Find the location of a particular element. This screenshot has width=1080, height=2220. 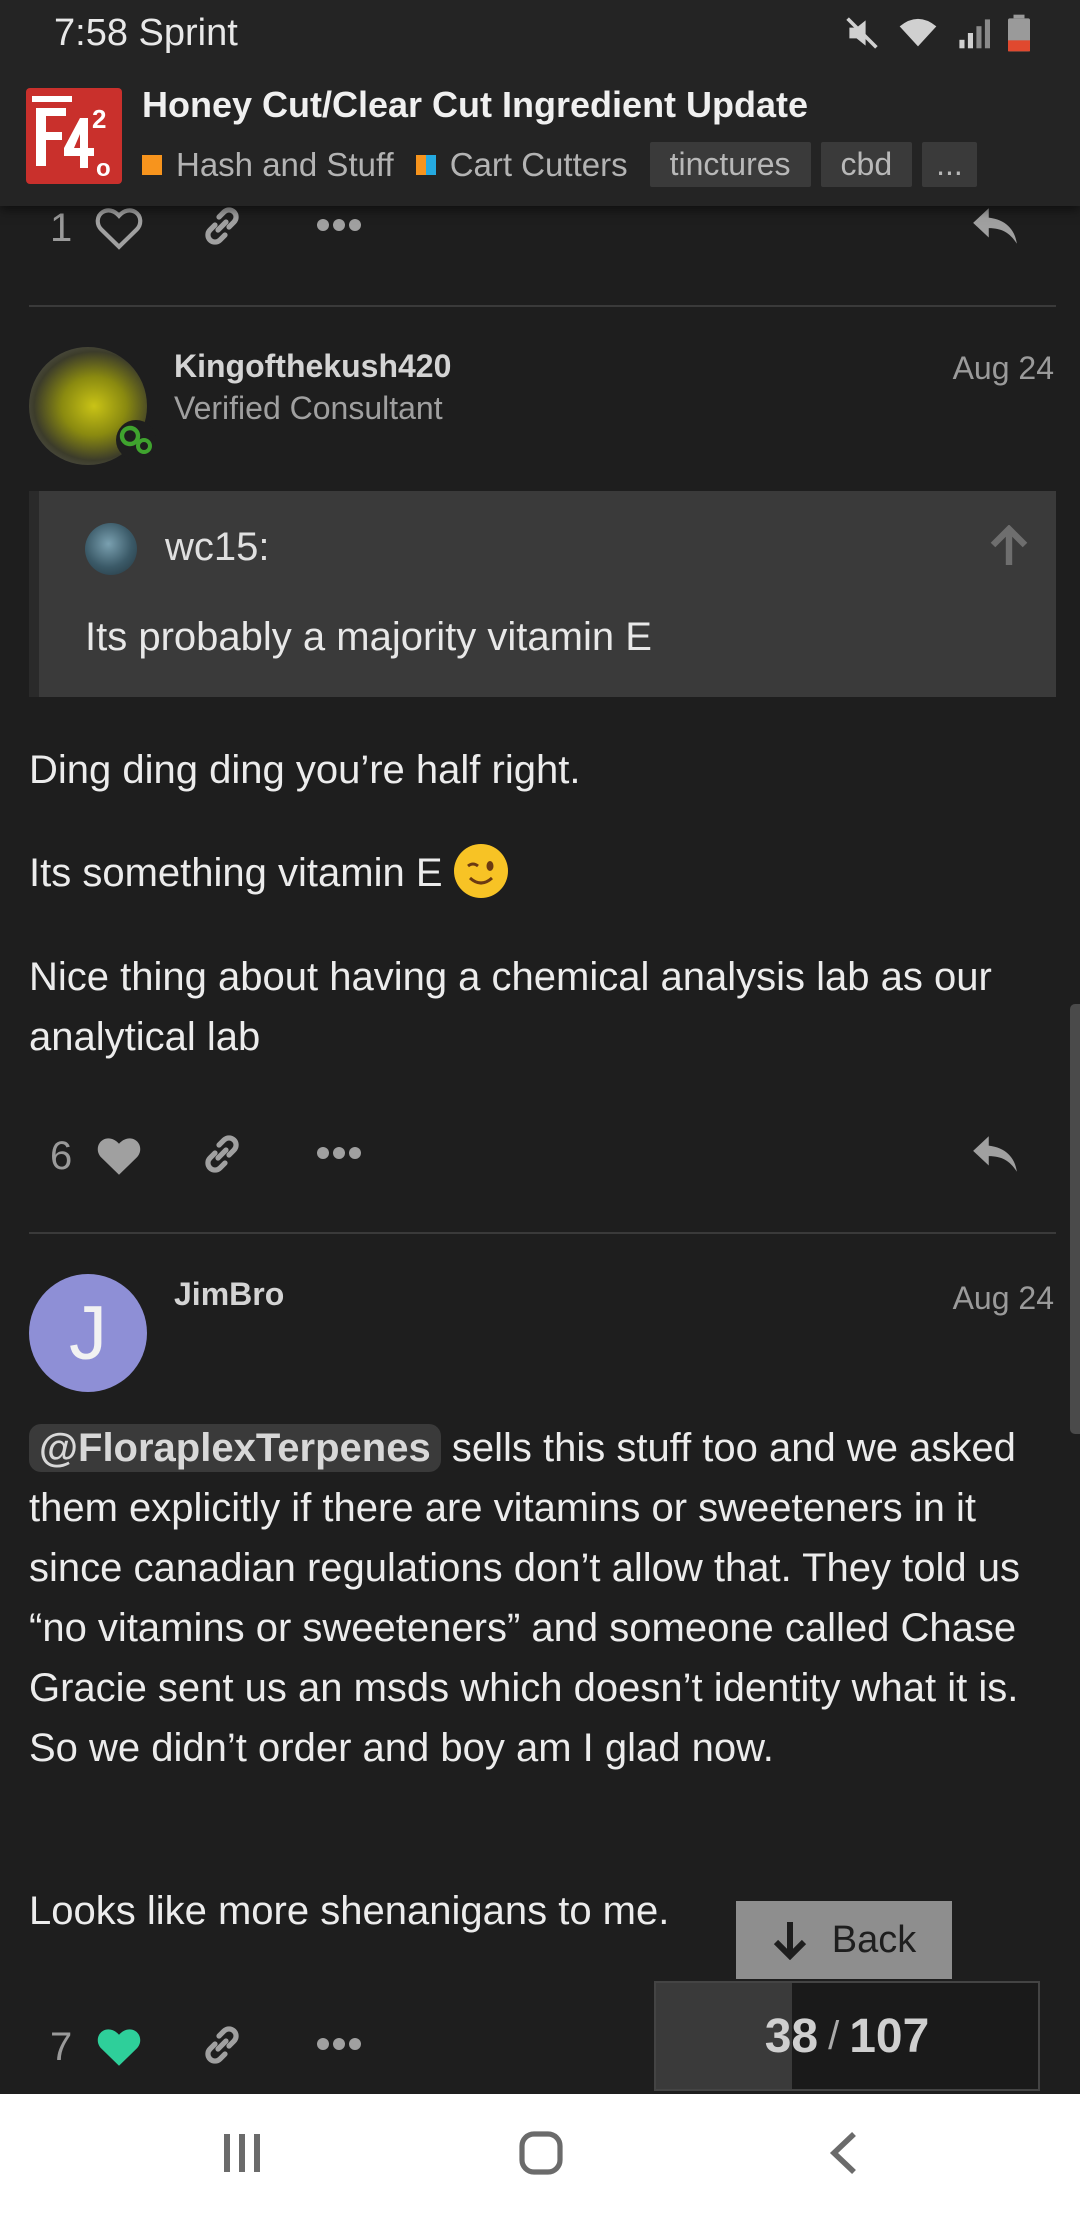

tag-tinctures: tinctures is located at coordinates (730, 164).